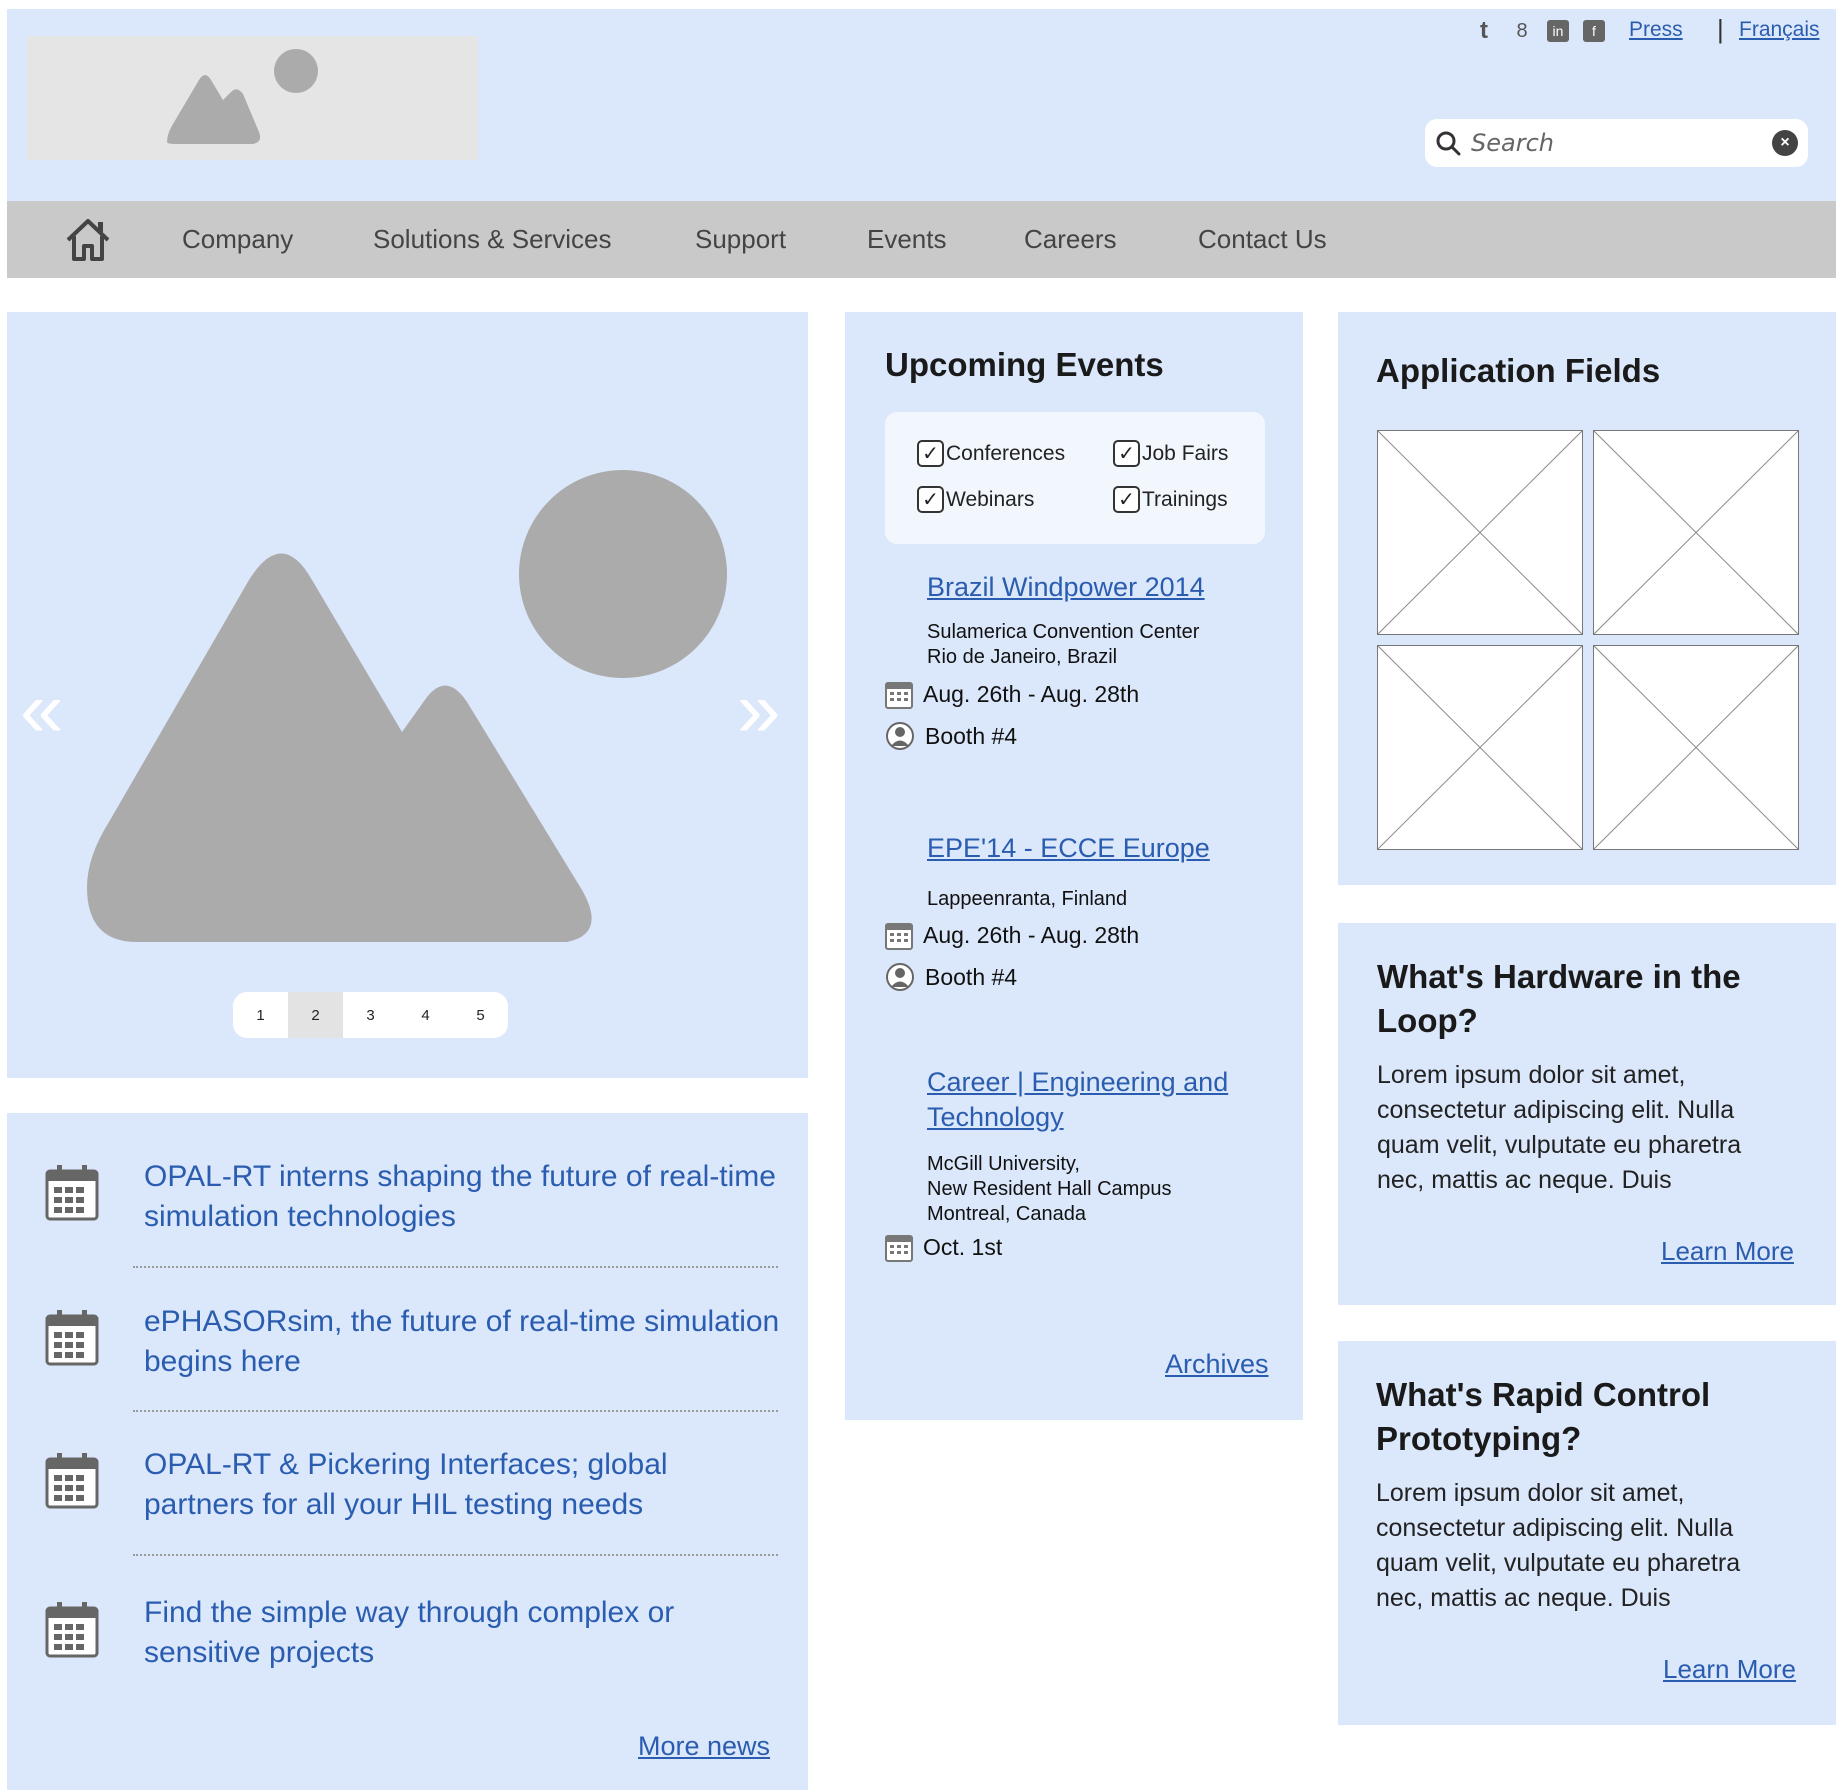  I want to click on event-title-link: Brazil Windpower 2014, so click(1066, 587).